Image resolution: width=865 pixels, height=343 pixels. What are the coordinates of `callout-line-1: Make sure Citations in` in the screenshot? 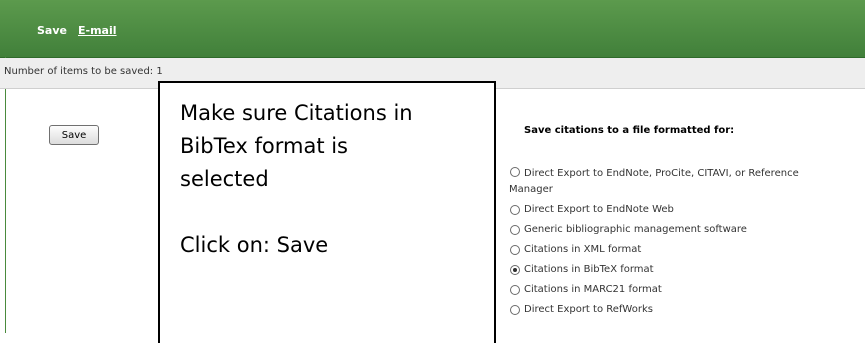 It's located at (296, 113).